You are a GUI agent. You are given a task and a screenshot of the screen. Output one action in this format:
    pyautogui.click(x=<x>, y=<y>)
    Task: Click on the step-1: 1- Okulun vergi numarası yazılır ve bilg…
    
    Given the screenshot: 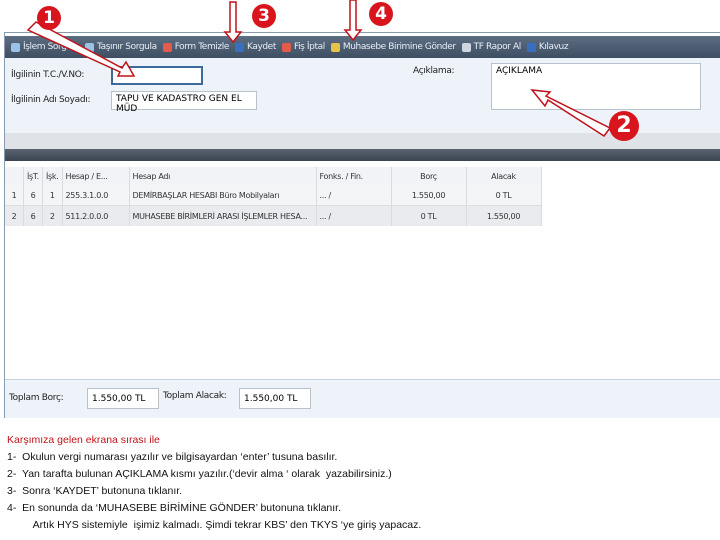 What is the action you would take?
    pyautogui.click(x=172, y=457)
    